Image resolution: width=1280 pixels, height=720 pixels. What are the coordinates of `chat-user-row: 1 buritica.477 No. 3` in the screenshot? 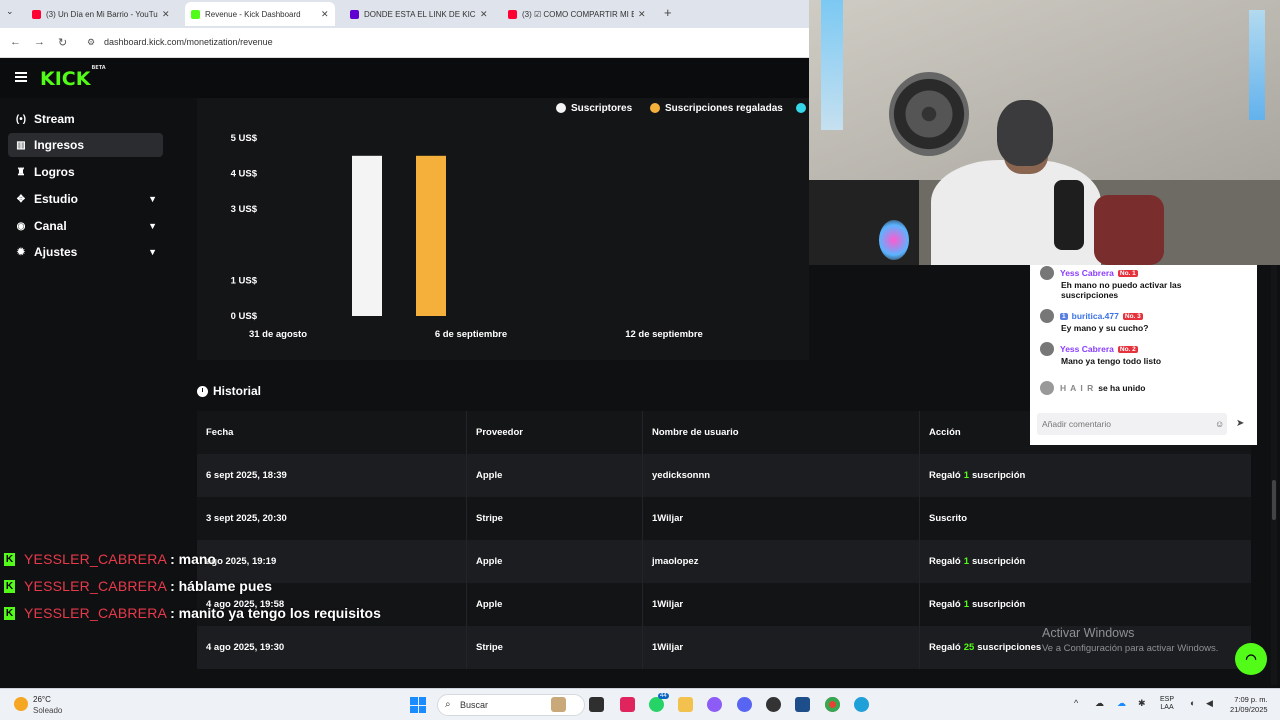 It's located at (1094, 316).